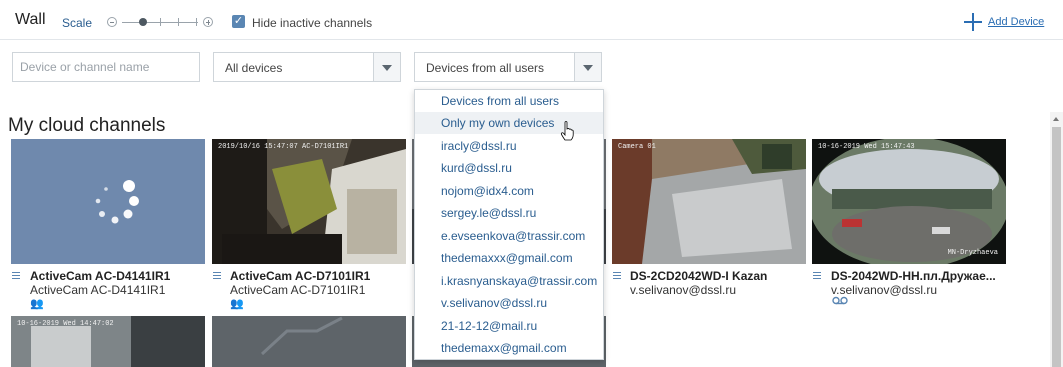 Image resolution: width=1063 pixels, height=367 pixels. I want to click on user-filter-select: Devices from all users, so click(508, 67).